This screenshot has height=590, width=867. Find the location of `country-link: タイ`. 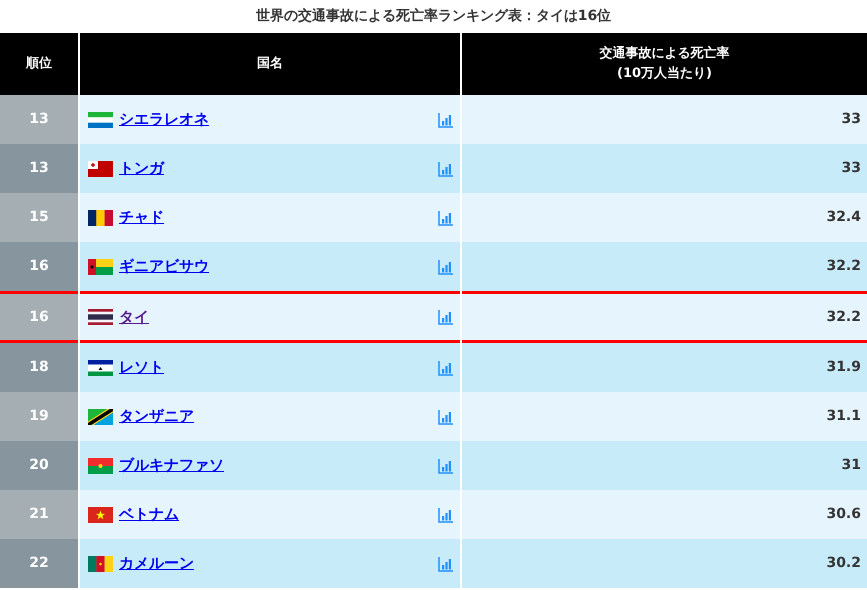

country-link: タイ is located at coordinates (134, 317).